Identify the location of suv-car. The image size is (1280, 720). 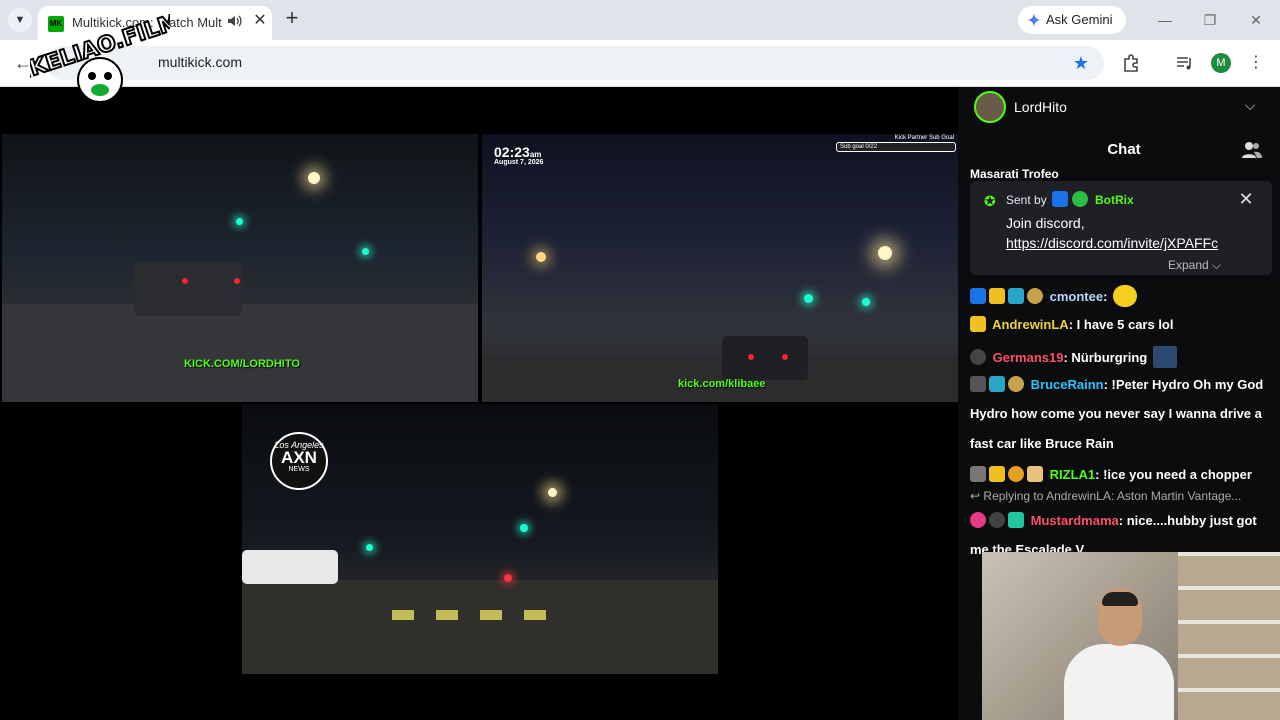
(188, 289).